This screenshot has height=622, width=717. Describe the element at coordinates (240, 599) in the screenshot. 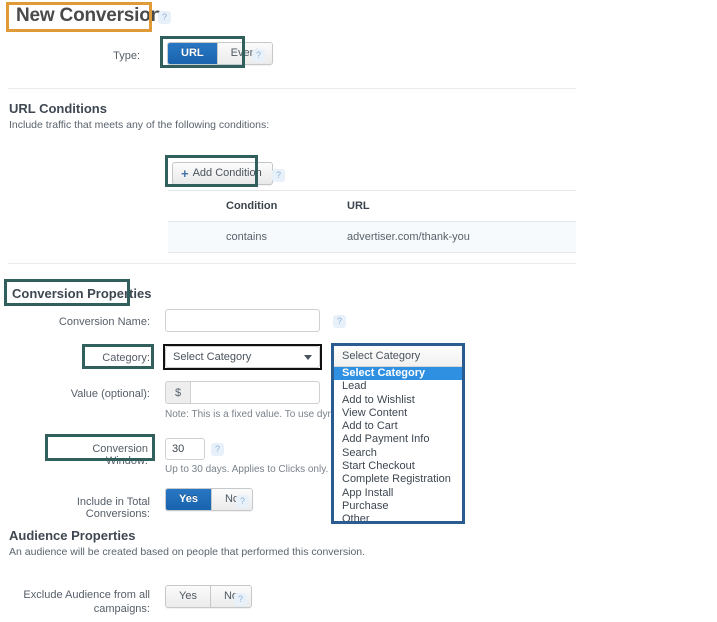

I see `help-icon-exclude-audience: ?` at that location.